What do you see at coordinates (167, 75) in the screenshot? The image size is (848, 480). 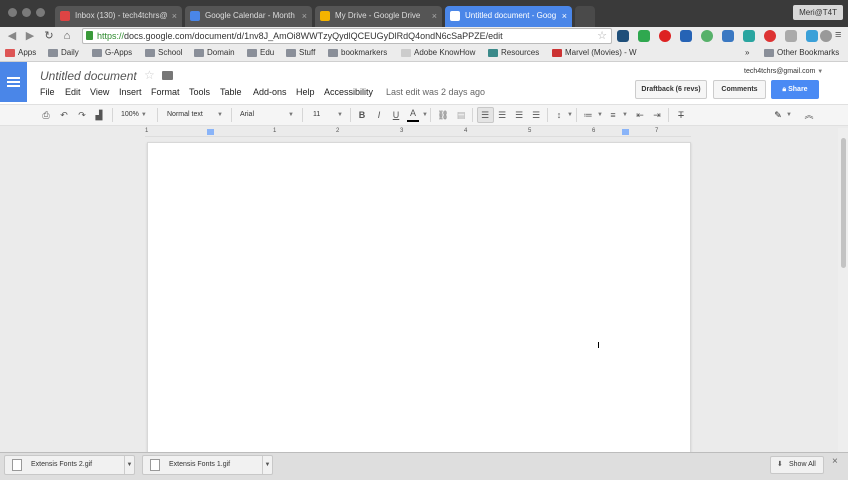 I see `folder-icon` at bounding box center [167, 75].